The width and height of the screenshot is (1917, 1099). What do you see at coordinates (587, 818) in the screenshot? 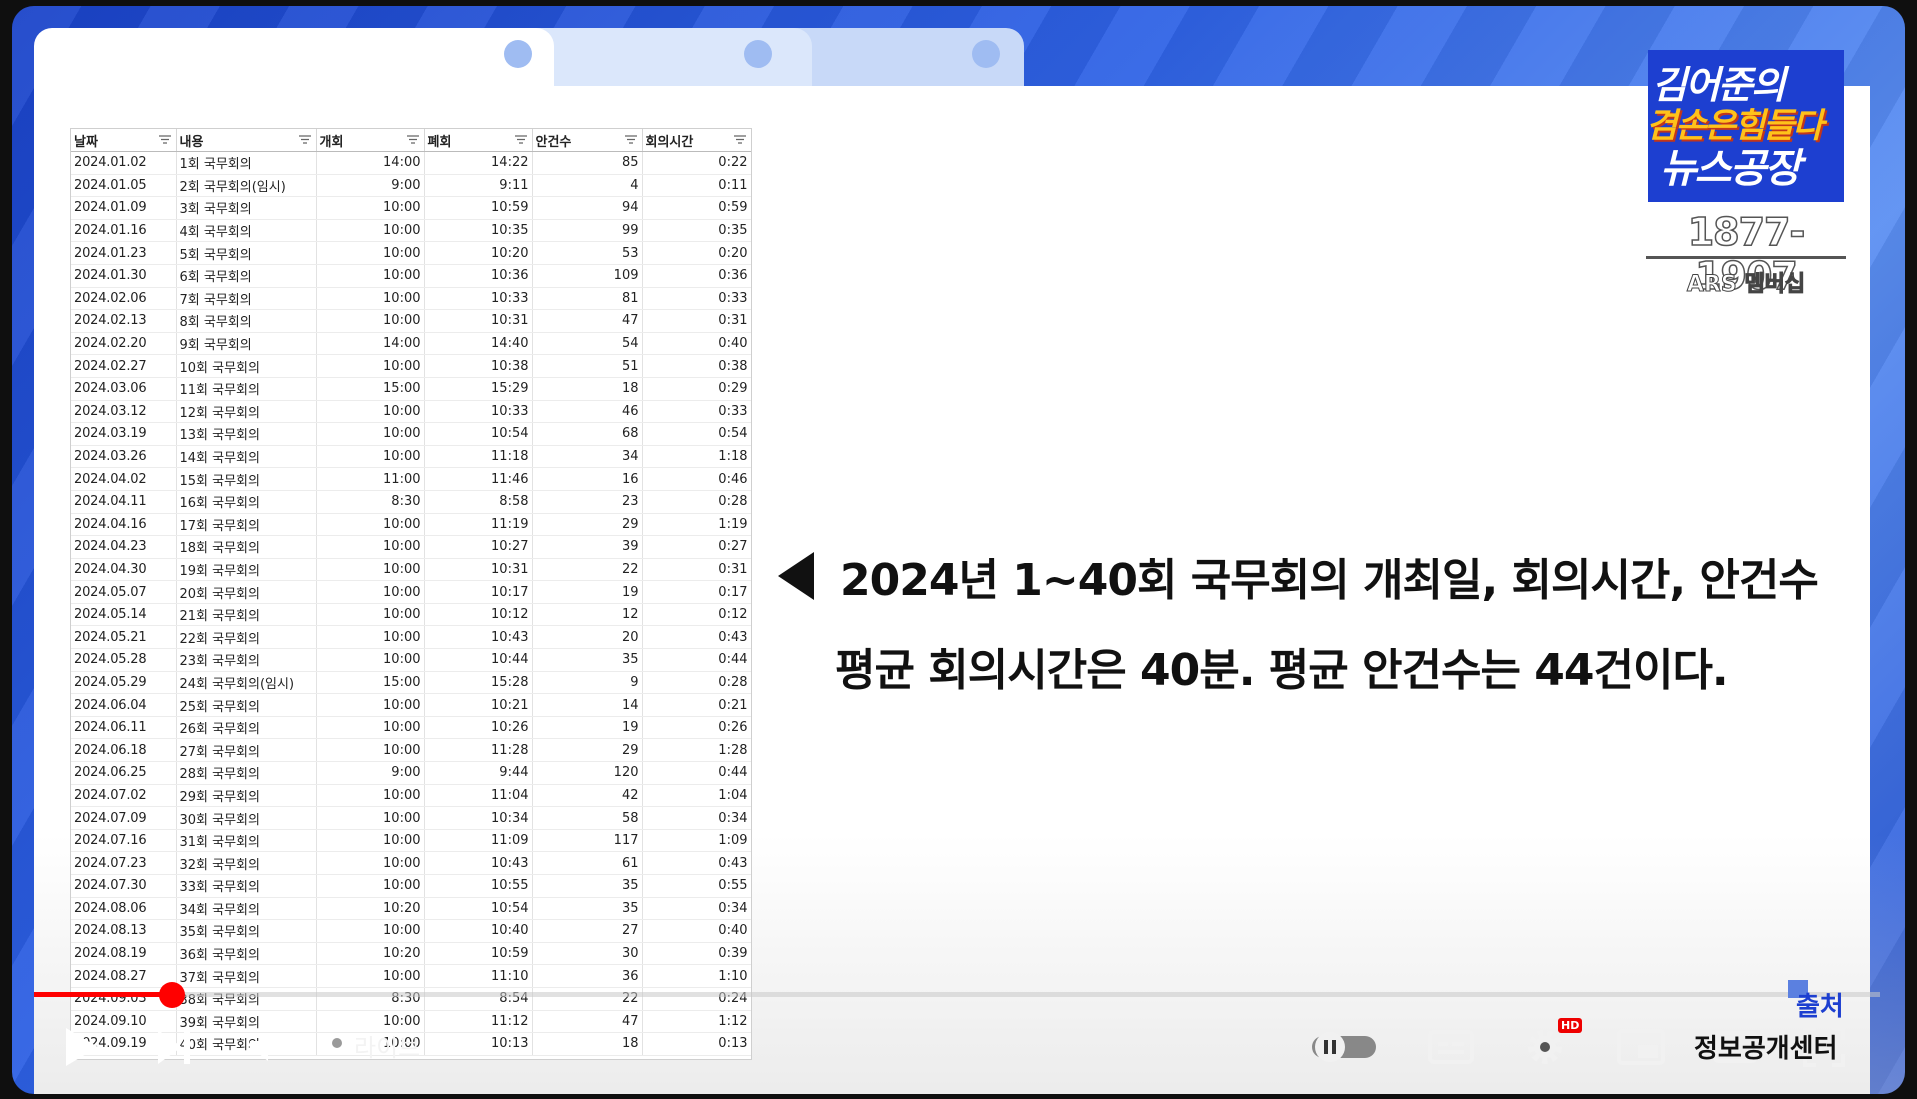
I see `table-cell: 58` at bounding box center [587, 818].